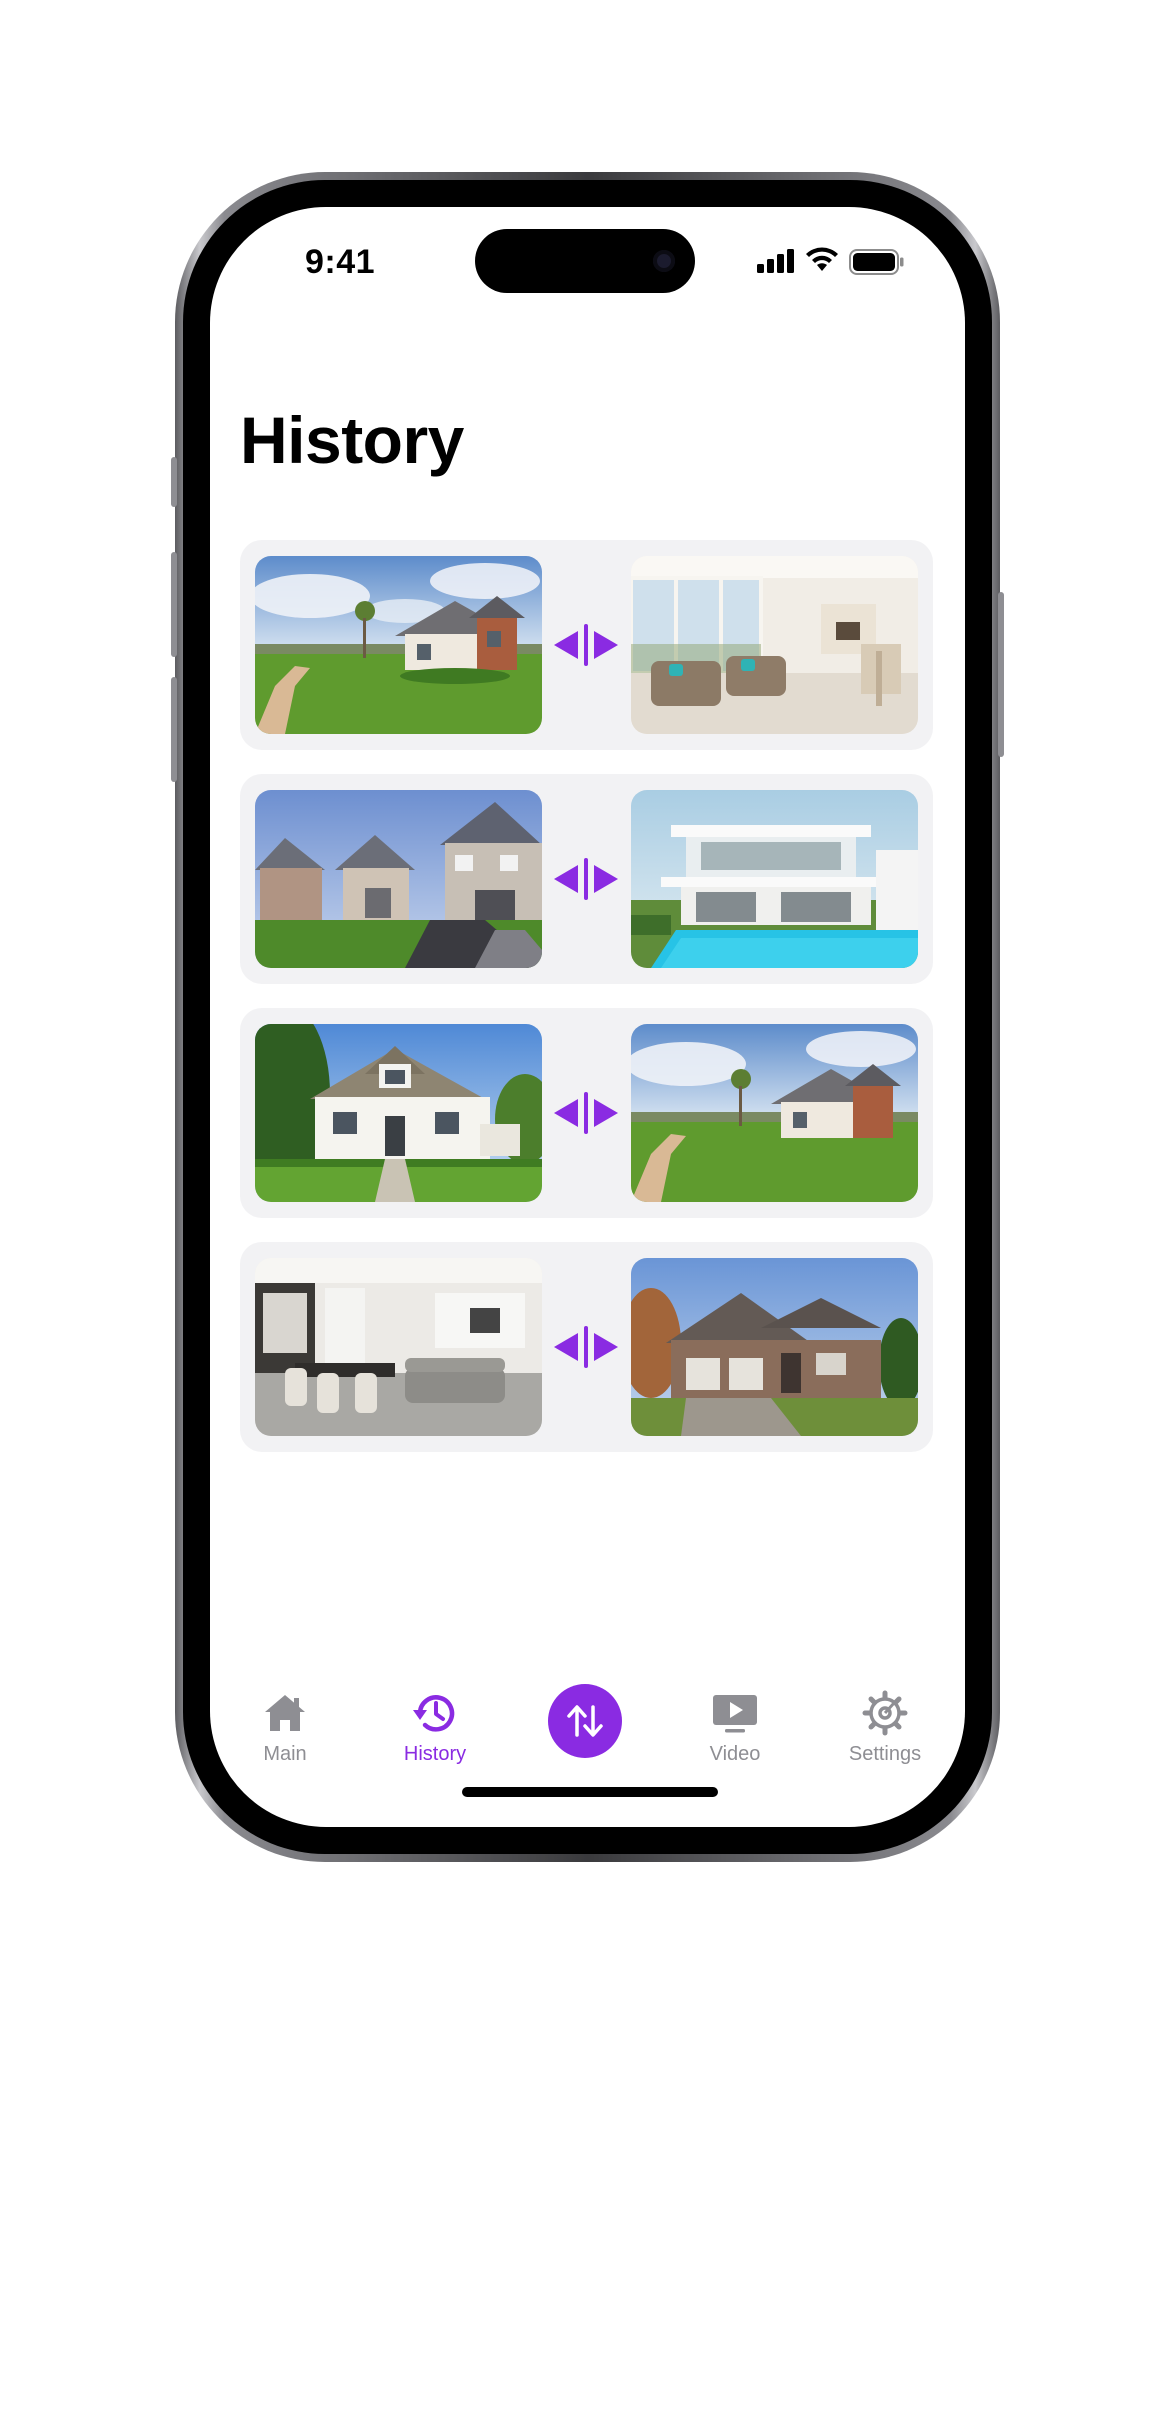  Describe the element at coordinates (435, 1754) in the screenshot. I see `tab-label: History` at that location.